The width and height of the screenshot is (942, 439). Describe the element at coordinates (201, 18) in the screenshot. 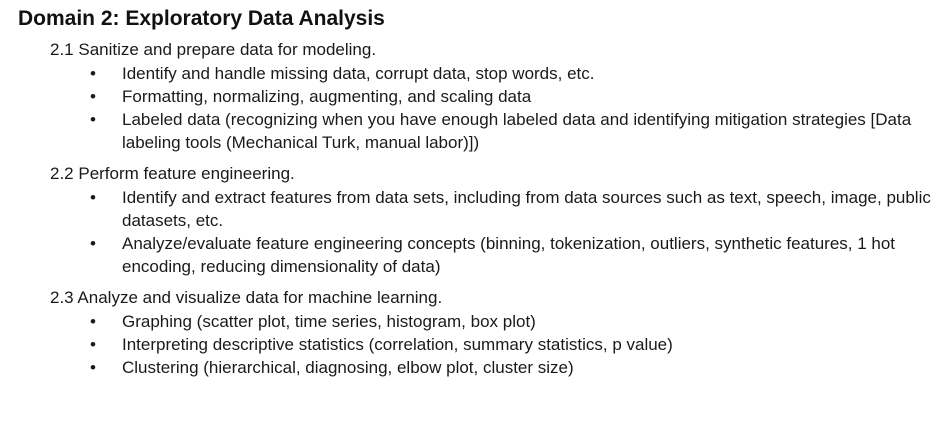

I see `domain-title: Domain 2: Exploratory Data Analysis` at that location.